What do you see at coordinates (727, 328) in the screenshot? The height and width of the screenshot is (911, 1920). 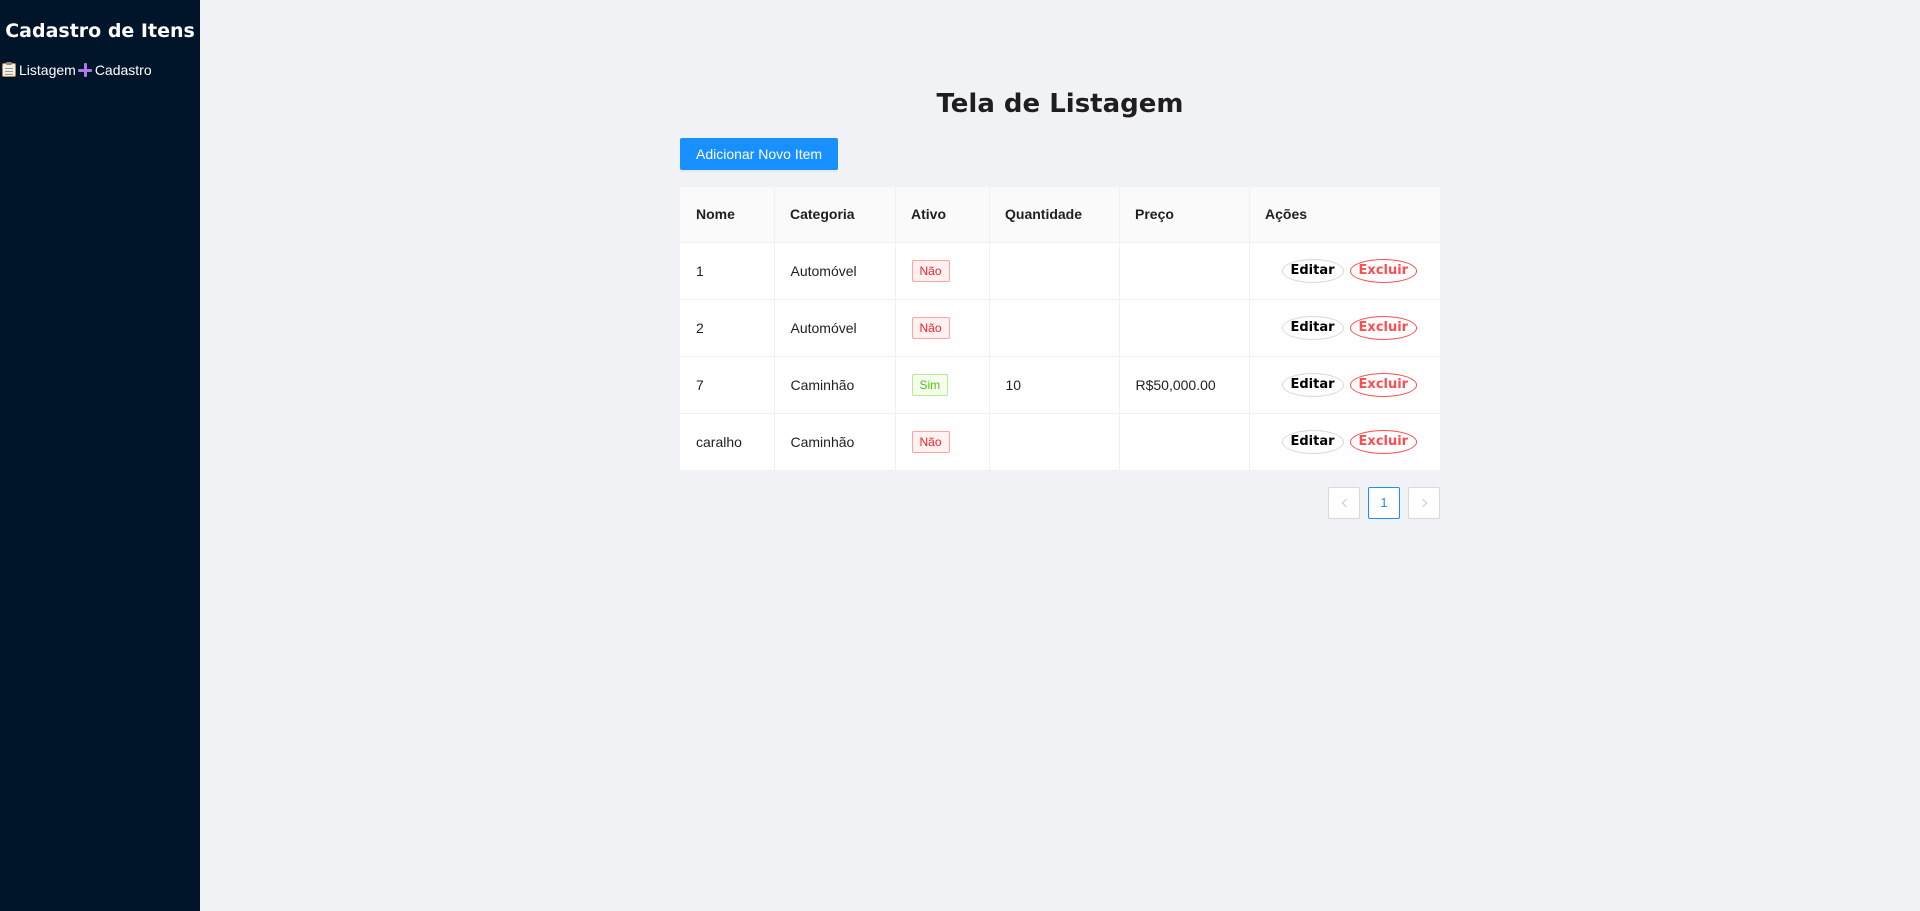 I see `cell-nome: 2` at bounding box center [727, 328].